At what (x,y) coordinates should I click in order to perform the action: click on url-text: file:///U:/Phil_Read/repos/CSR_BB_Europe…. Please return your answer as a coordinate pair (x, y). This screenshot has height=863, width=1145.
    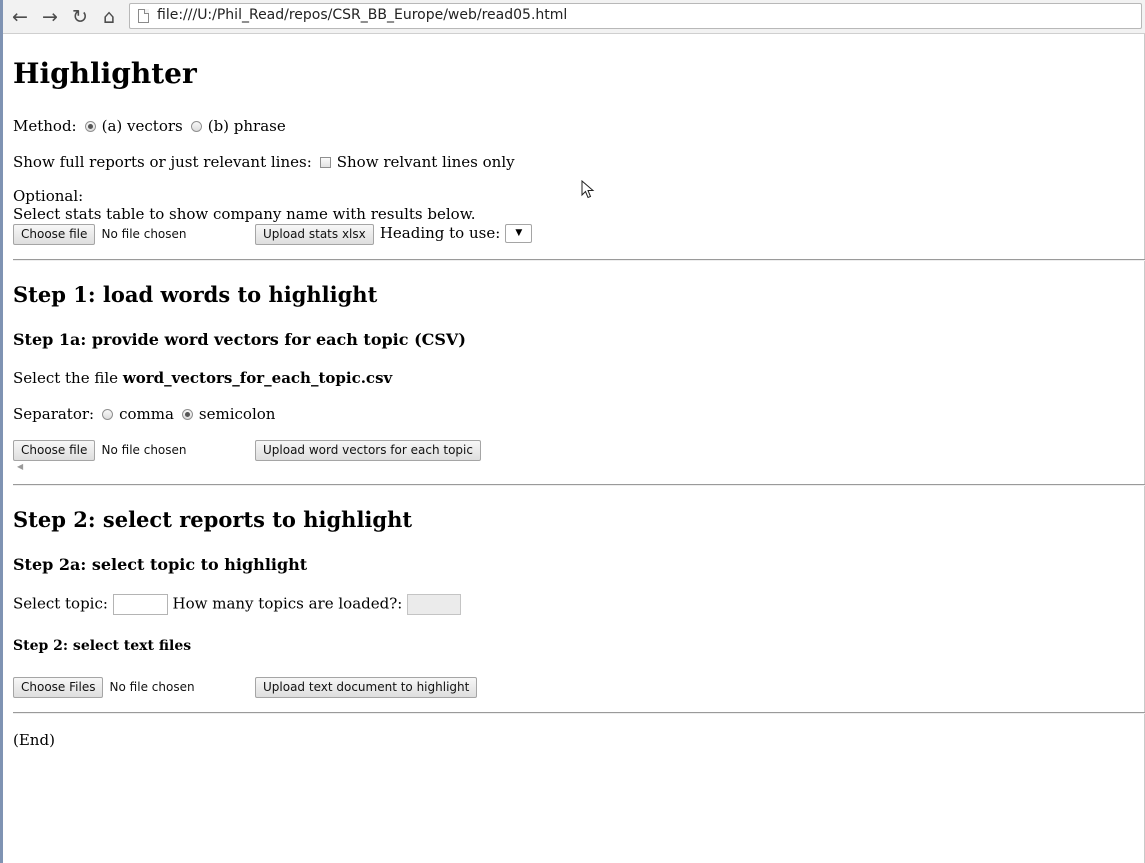
    Looking at the image, I should click on (362, 15).